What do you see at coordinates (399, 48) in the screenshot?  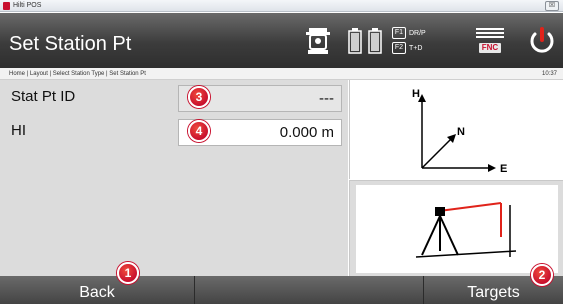 I see `f2-key: F2` at bounding box center [399, 48].